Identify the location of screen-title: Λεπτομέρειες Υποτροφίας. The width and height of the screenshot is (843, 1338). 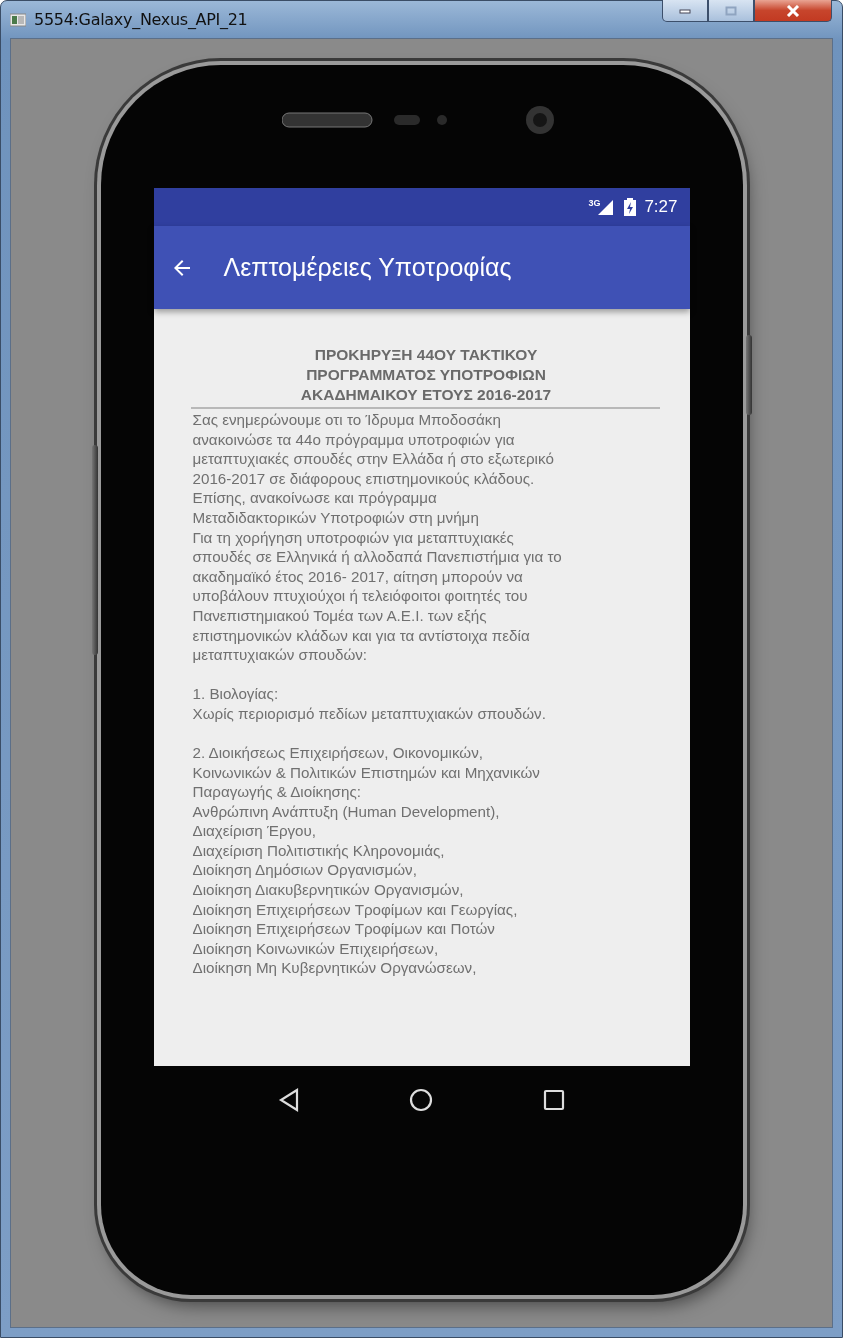
(367, 267).